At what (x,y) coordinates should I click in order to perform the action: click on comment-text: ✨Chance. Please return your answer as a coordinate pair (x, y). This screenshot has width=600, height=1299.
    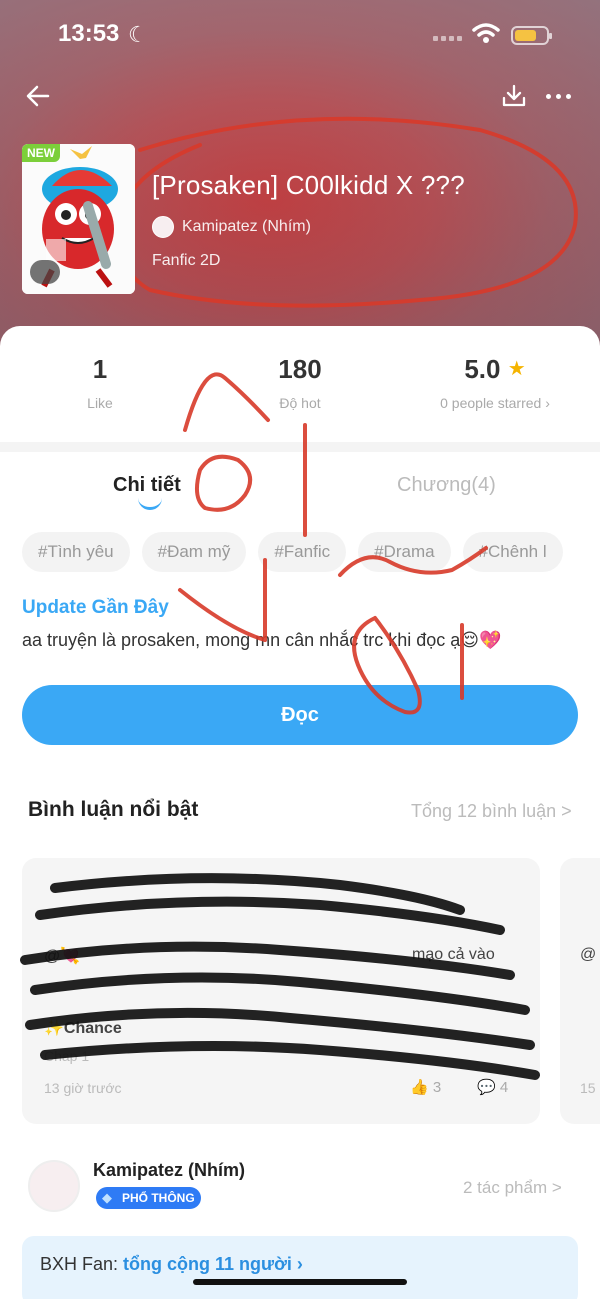
    Looking at the image, I should click on (83, 1028).